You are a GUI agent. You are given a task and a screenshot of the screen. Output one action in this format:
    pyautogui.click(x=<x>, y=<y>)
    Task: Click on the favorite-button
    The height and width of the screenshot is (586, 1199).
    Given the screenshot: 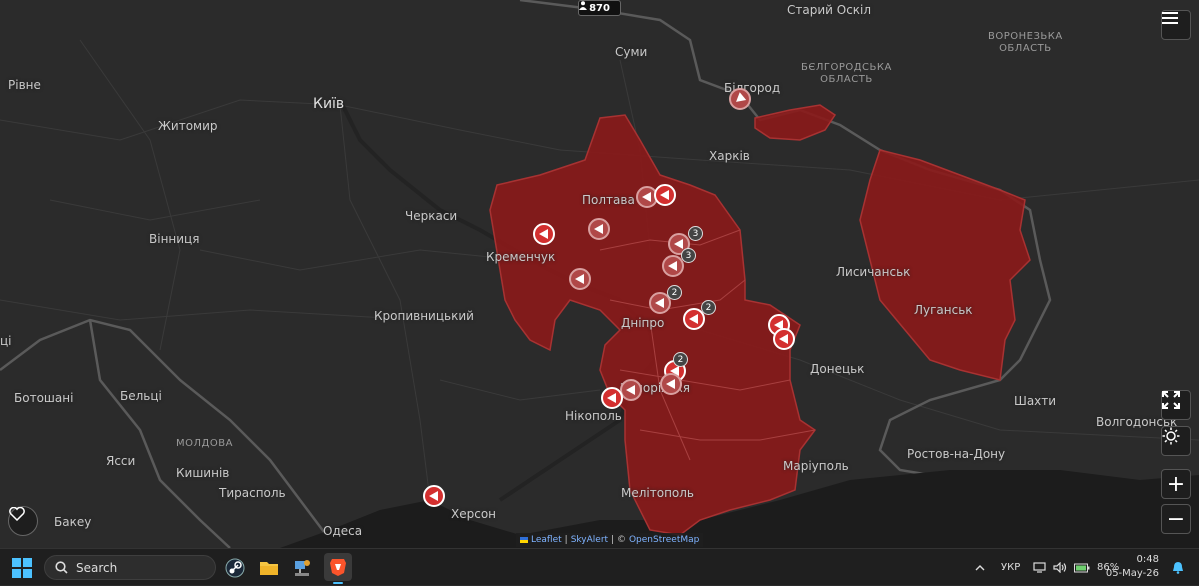 What is the action you would take?
    pyautogui.click(x=23, y=521)
    